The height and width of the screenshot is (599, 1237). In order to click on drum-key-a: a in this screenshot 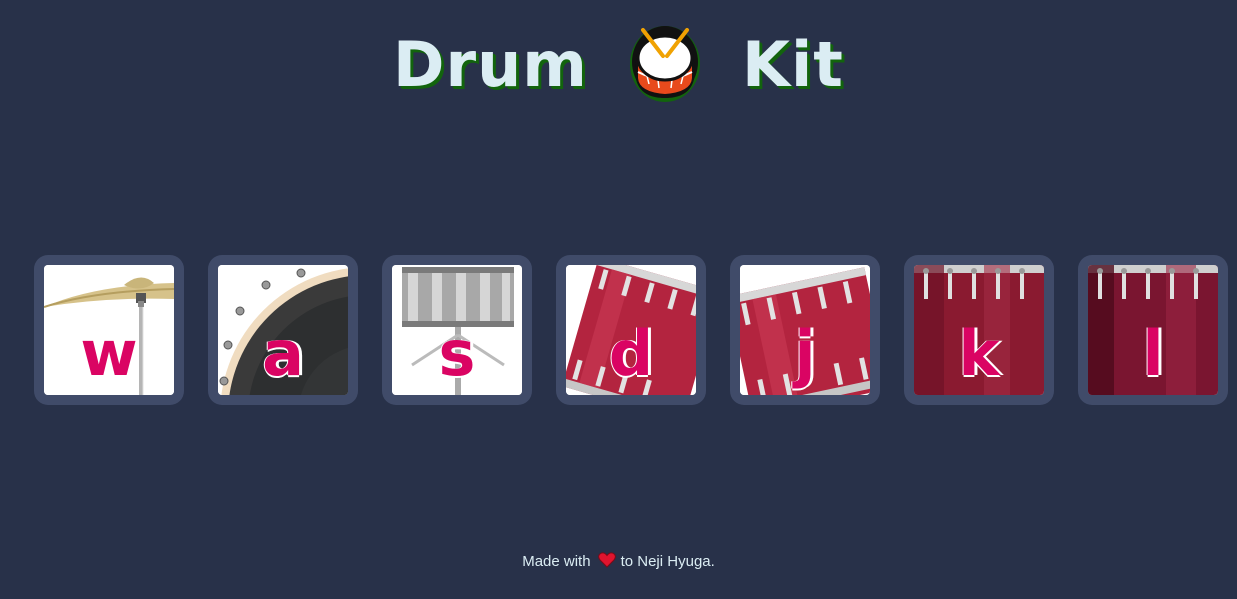, I will do `click(283, 330)`.